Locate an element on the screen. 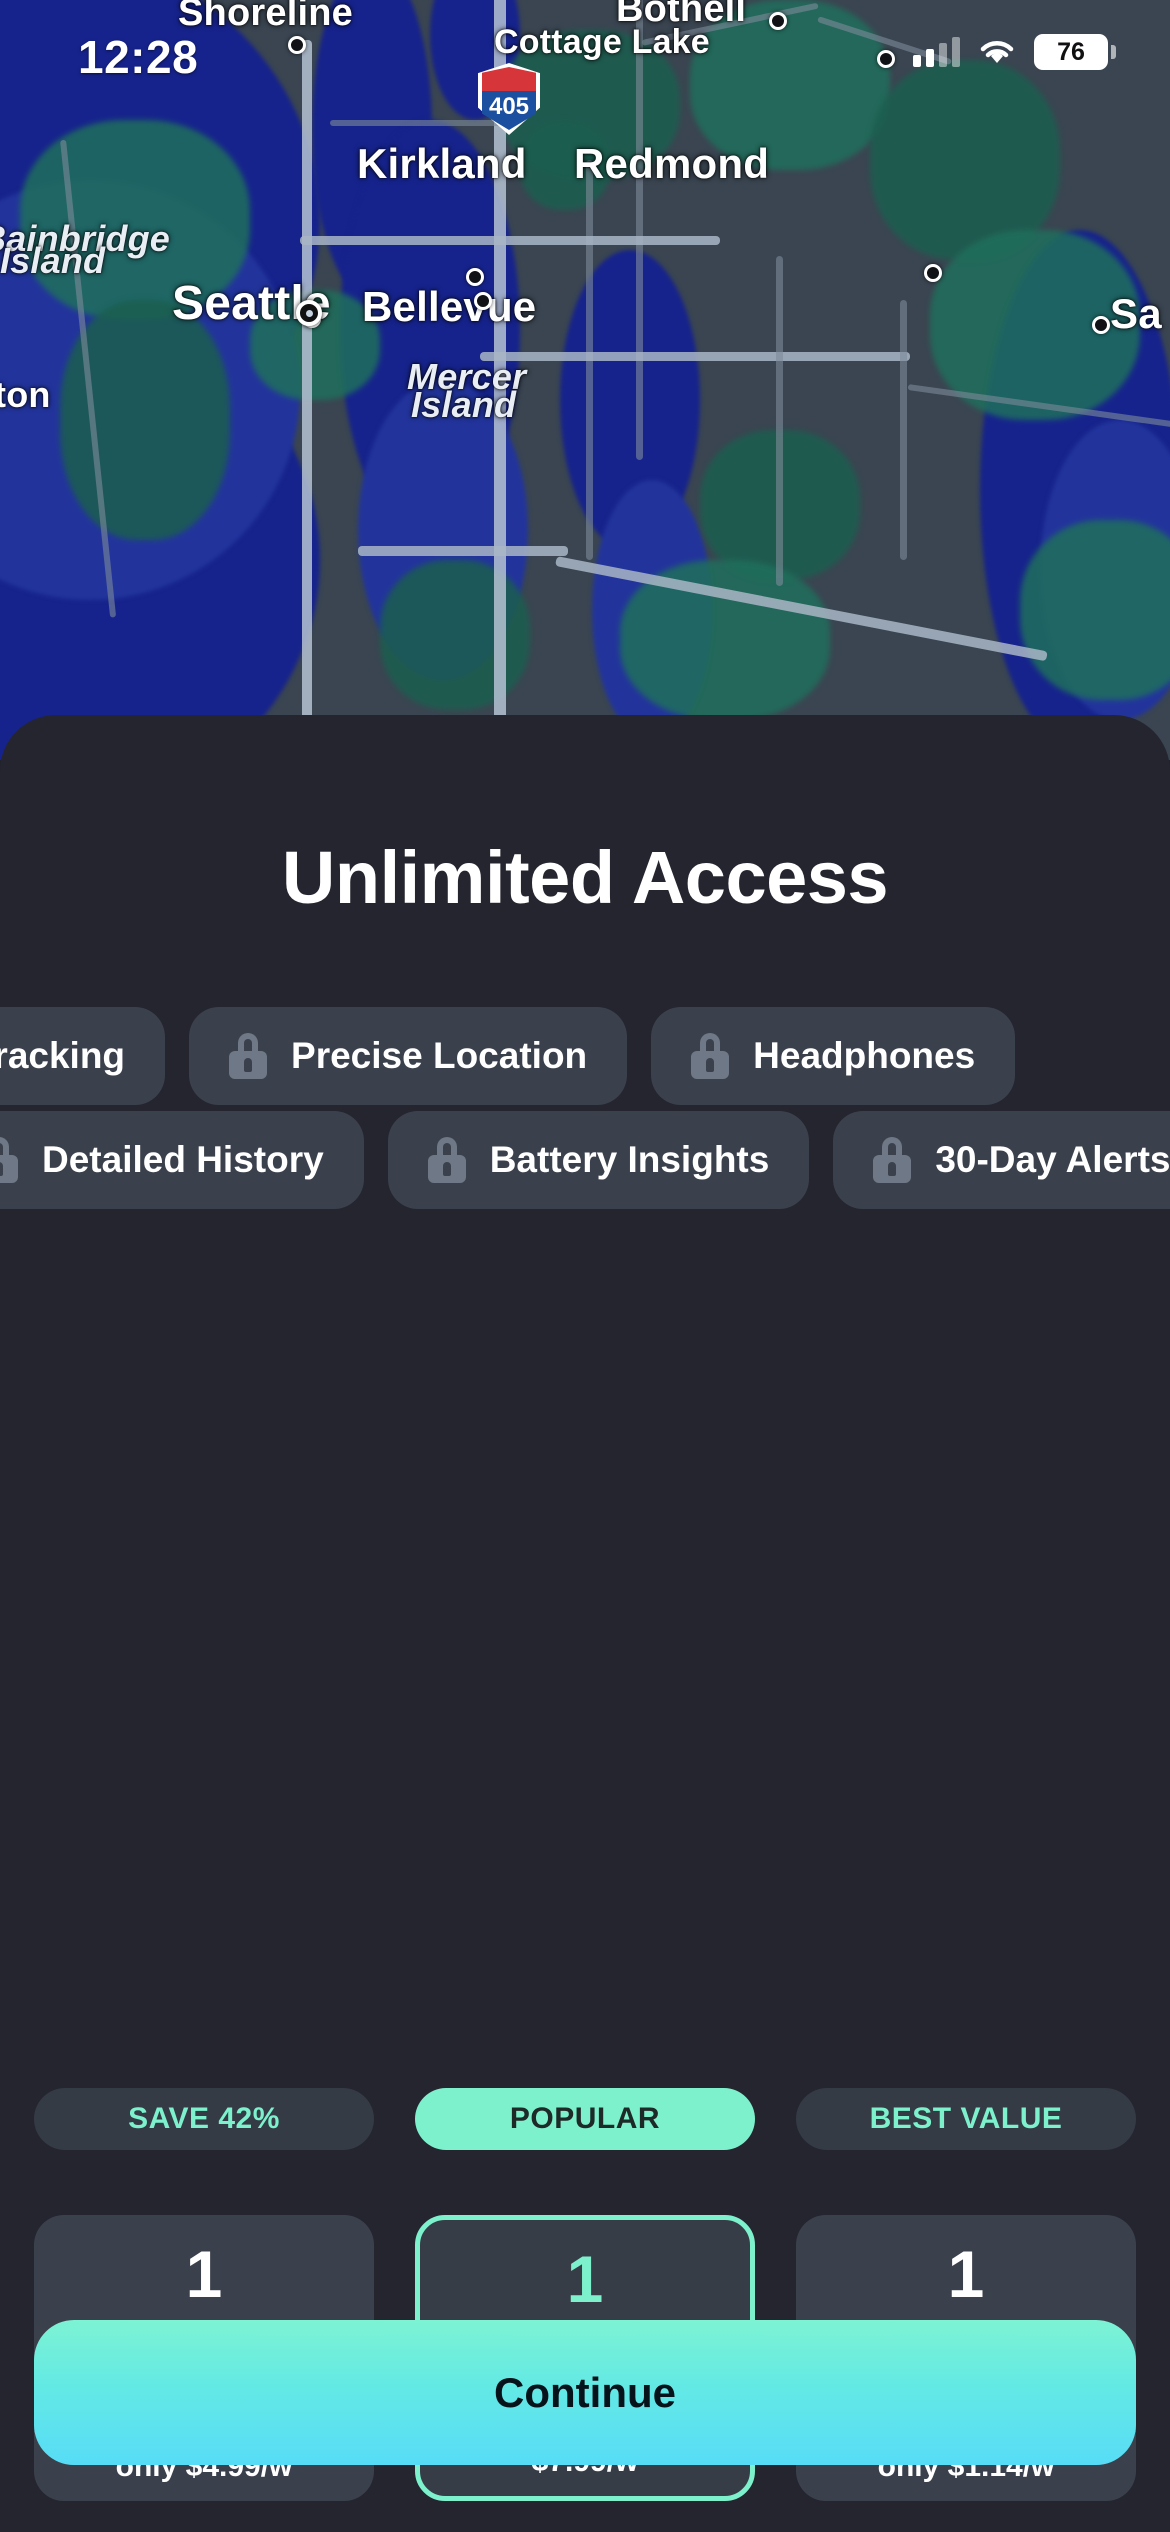 The height and width of the screenshot is (2532, 1170). map-city-label: Shoreline is located at coordinates (265, 17).